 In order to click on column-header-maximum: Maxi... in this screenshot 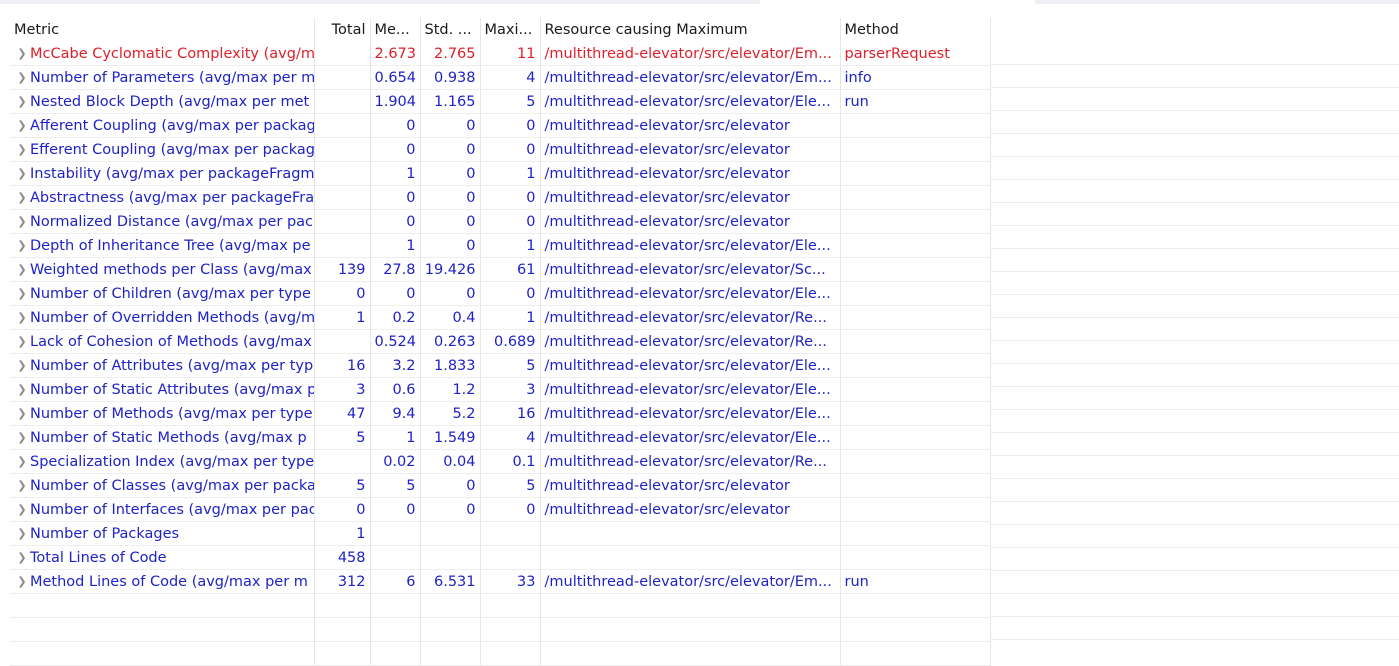, I will do `click(510, 30)`.